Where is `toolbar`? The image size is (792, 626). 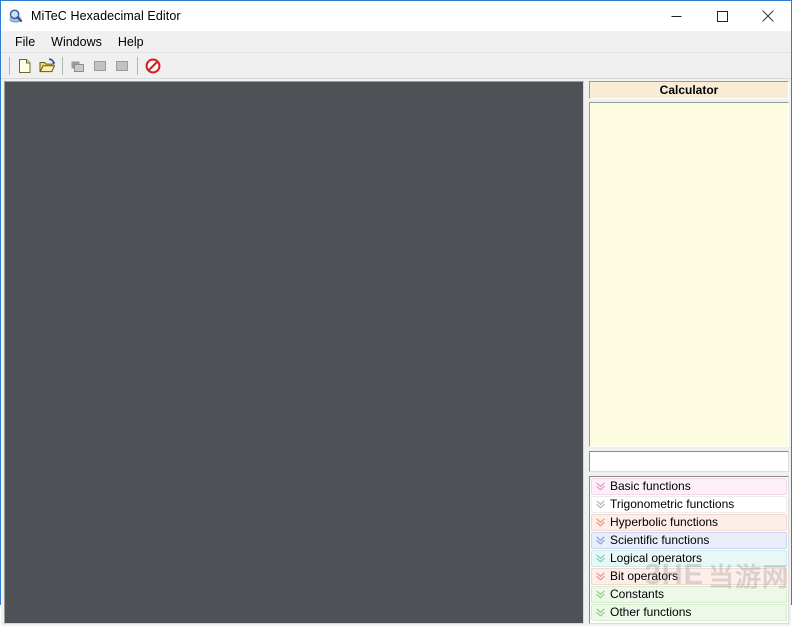 toolbar is located at coordinates (396, 66).